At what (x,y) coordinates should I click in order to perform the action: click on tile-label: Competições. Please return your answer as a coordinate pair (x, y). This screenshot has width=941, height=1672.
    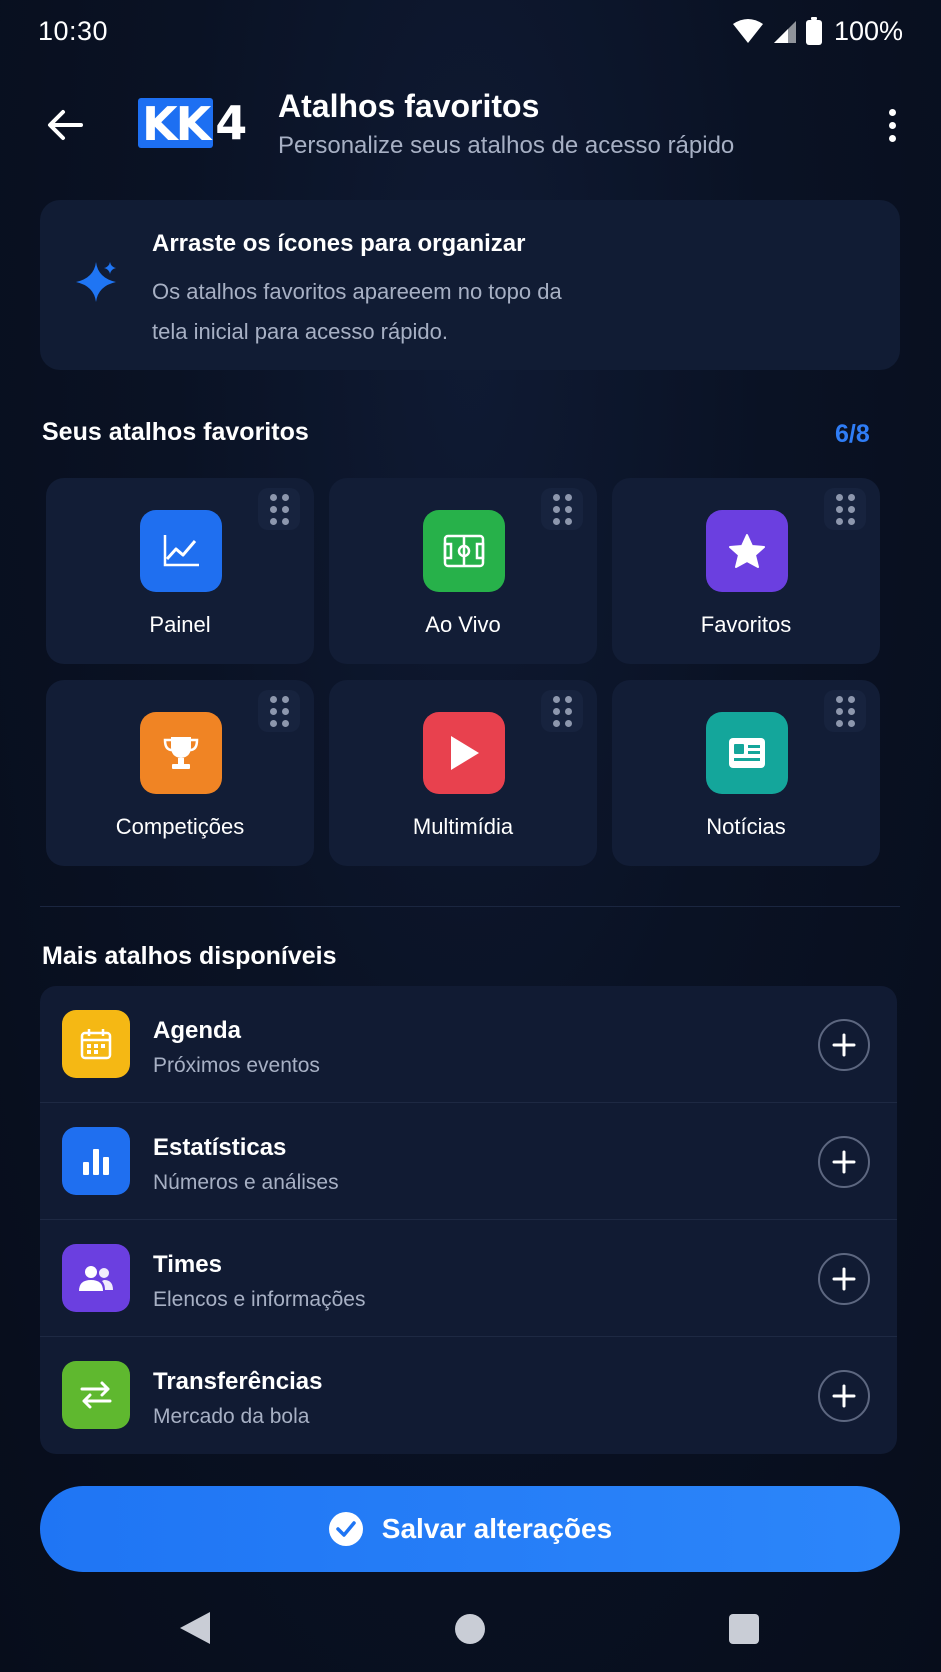
    Looking at the image, I should click on (180, 826).